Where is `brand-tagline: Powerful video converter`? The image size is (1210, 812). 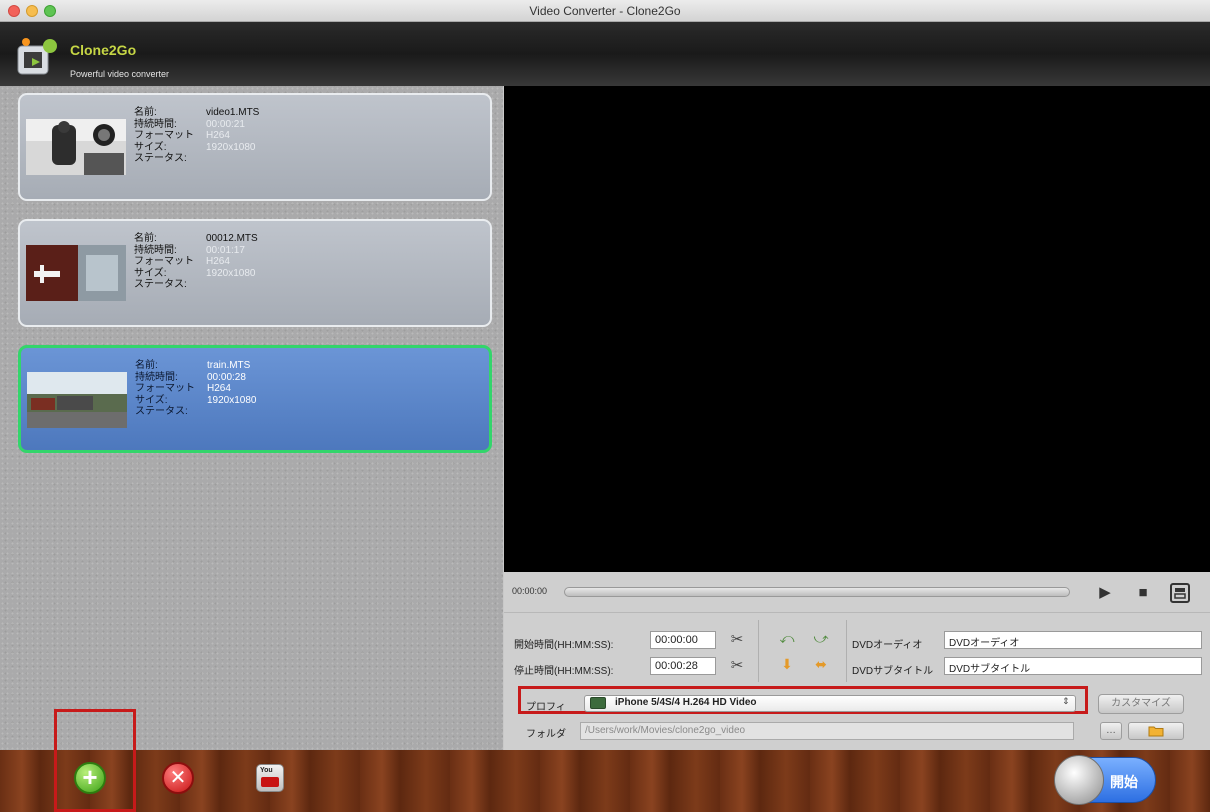
brand-tagline: Powerful video converter is located at coordinates (120, 74).